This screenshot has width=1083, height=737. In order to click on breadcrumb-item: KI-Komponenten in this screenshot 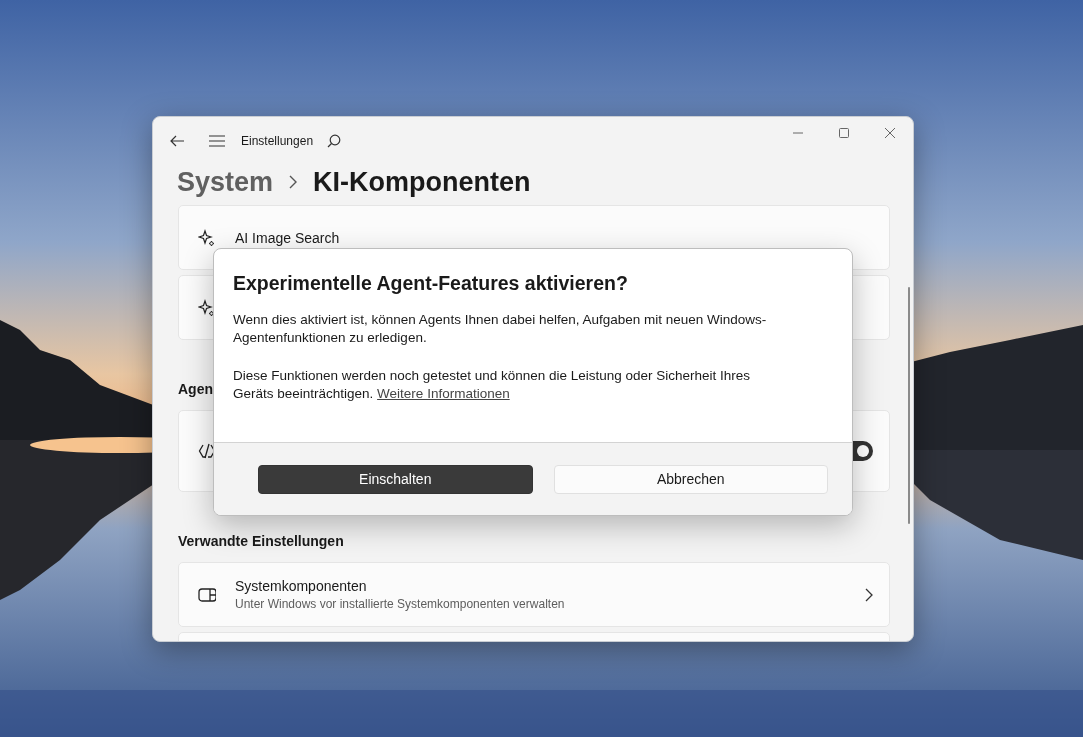, I will do `click(422, 182)`.